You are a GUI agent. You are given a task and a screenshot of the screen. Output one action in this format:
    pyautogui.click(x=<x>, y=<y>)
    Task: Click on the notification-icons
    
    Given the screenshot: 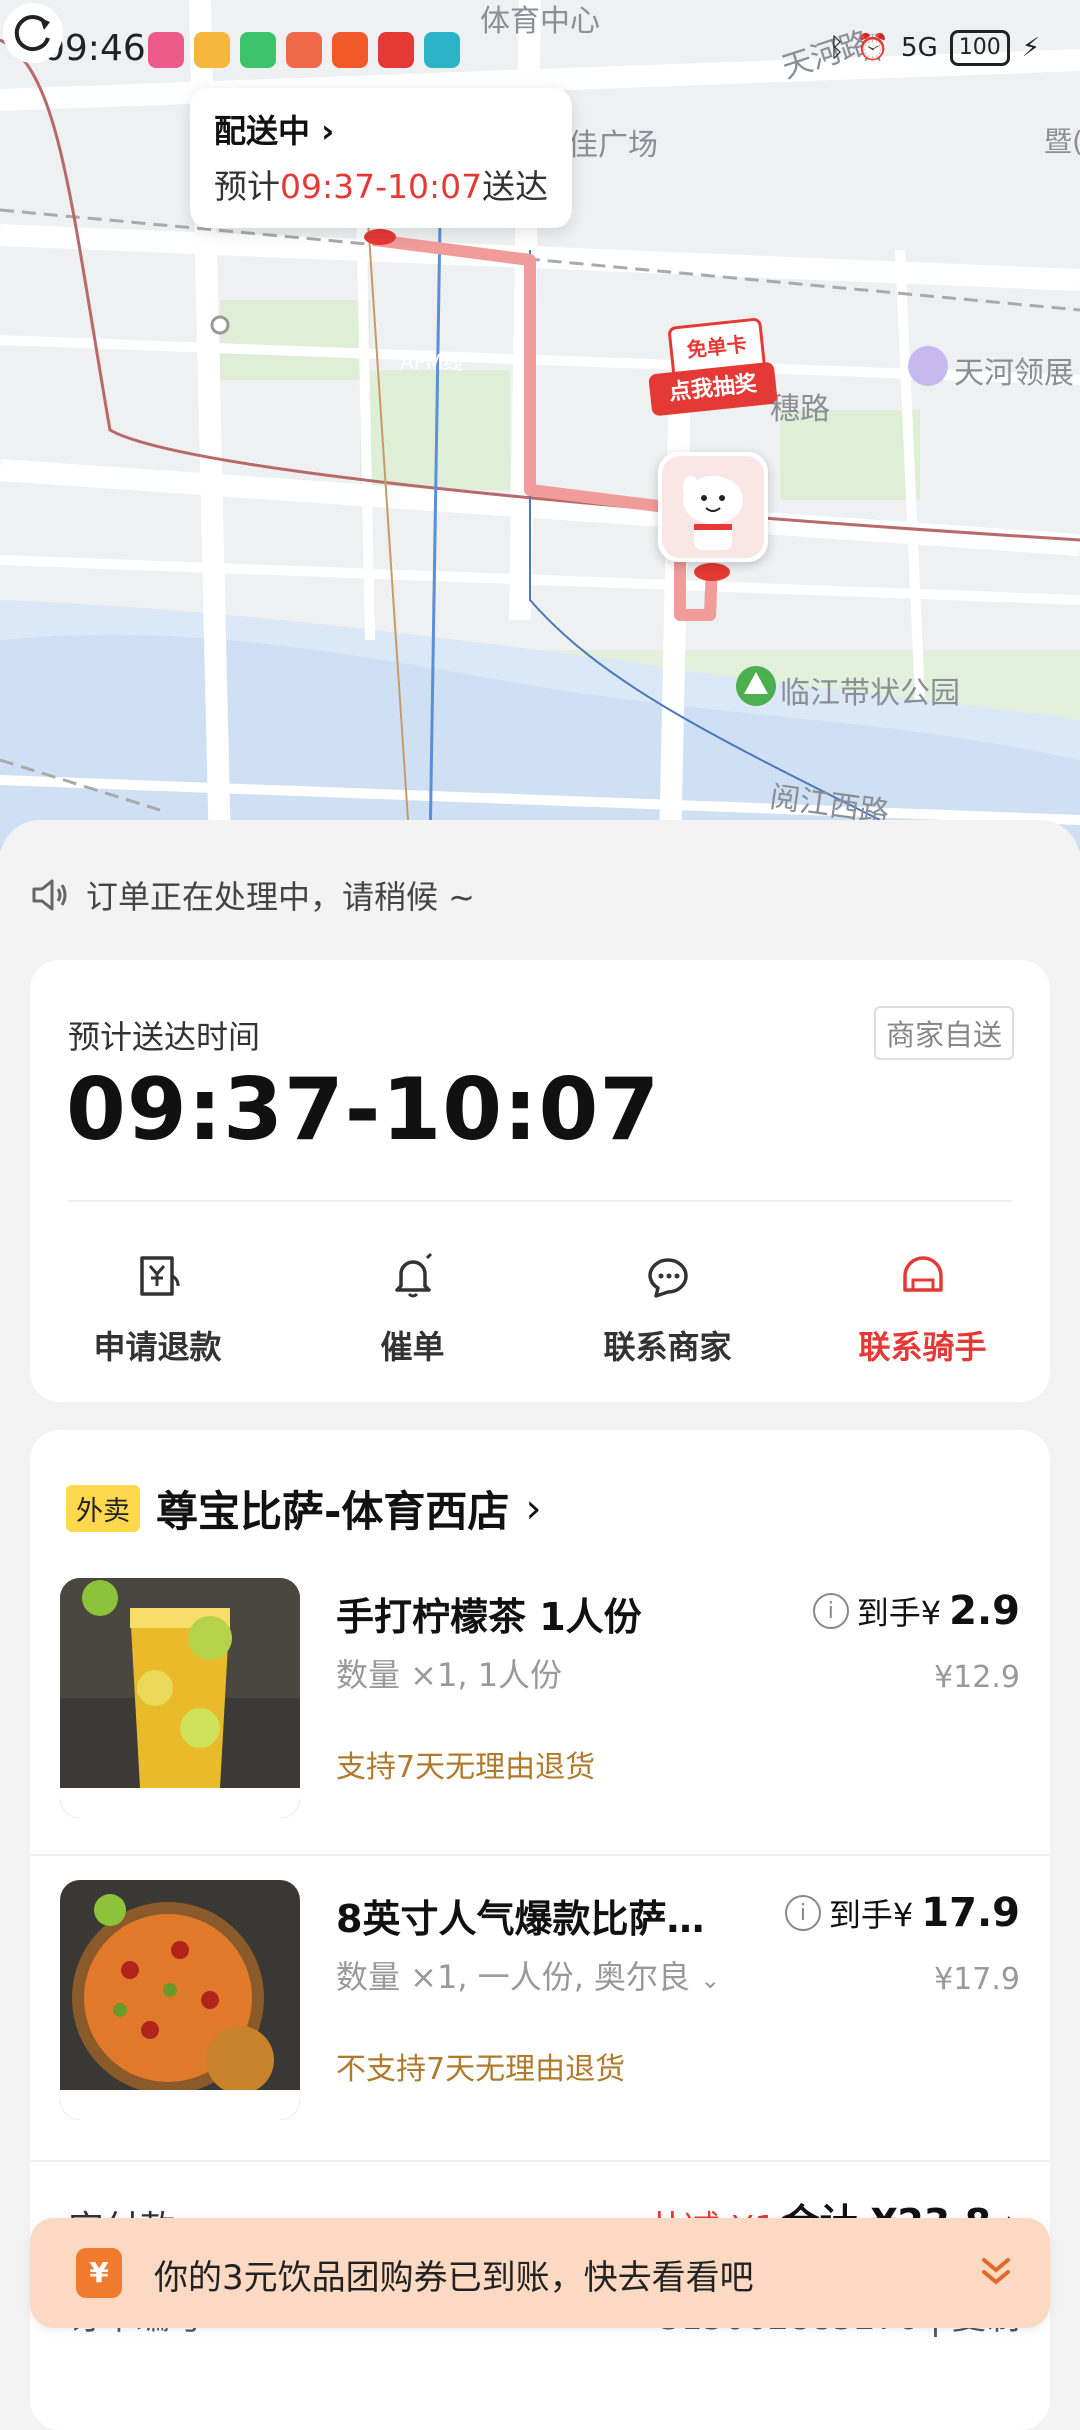 What is the action you would take?
    pyautogui.click(x=304, y=50)
    